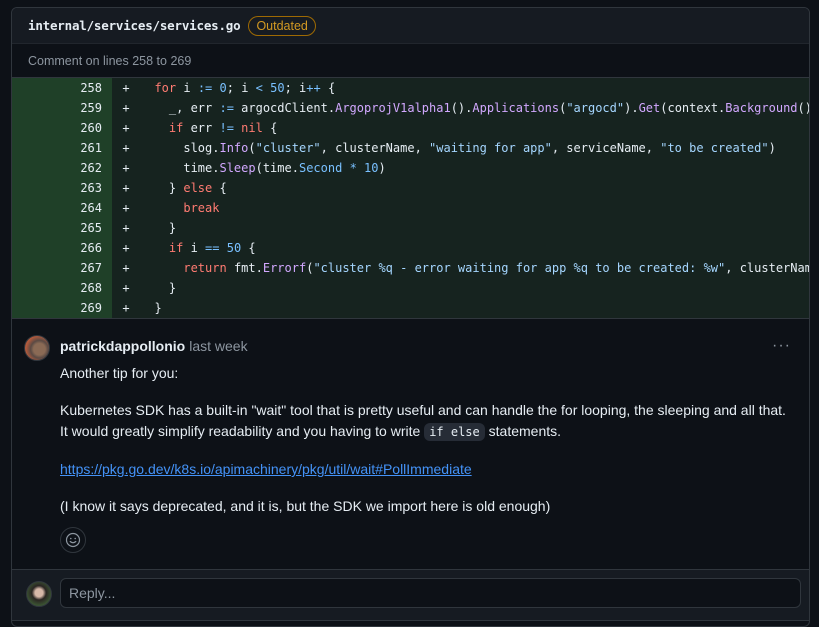  What do you see at coordinates (205, 268) in the screenshot?
I see `code-token: return` at bounding box center [205, 268].